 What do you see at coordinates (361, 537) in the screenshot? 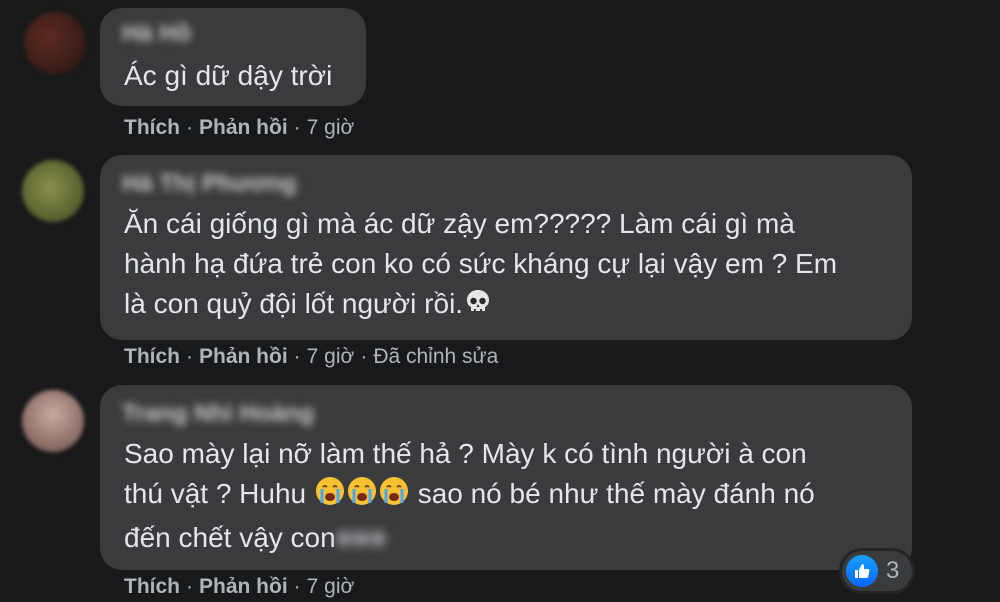
I see `redacted-text: ■■■` at bounding box center [361, 537].